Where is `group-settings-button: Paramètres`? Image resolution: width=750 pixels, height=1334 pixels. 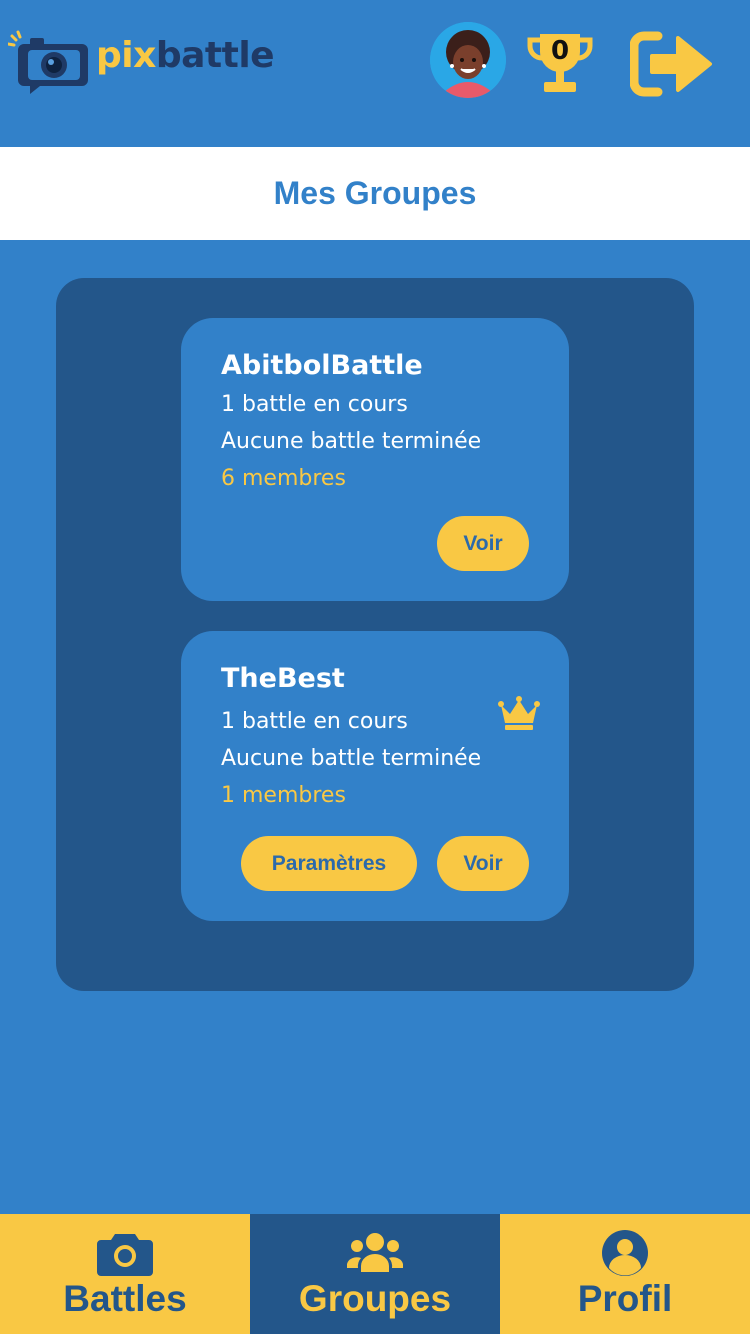
group-settings-button: Paramètres is located at coordinates (329, 863).